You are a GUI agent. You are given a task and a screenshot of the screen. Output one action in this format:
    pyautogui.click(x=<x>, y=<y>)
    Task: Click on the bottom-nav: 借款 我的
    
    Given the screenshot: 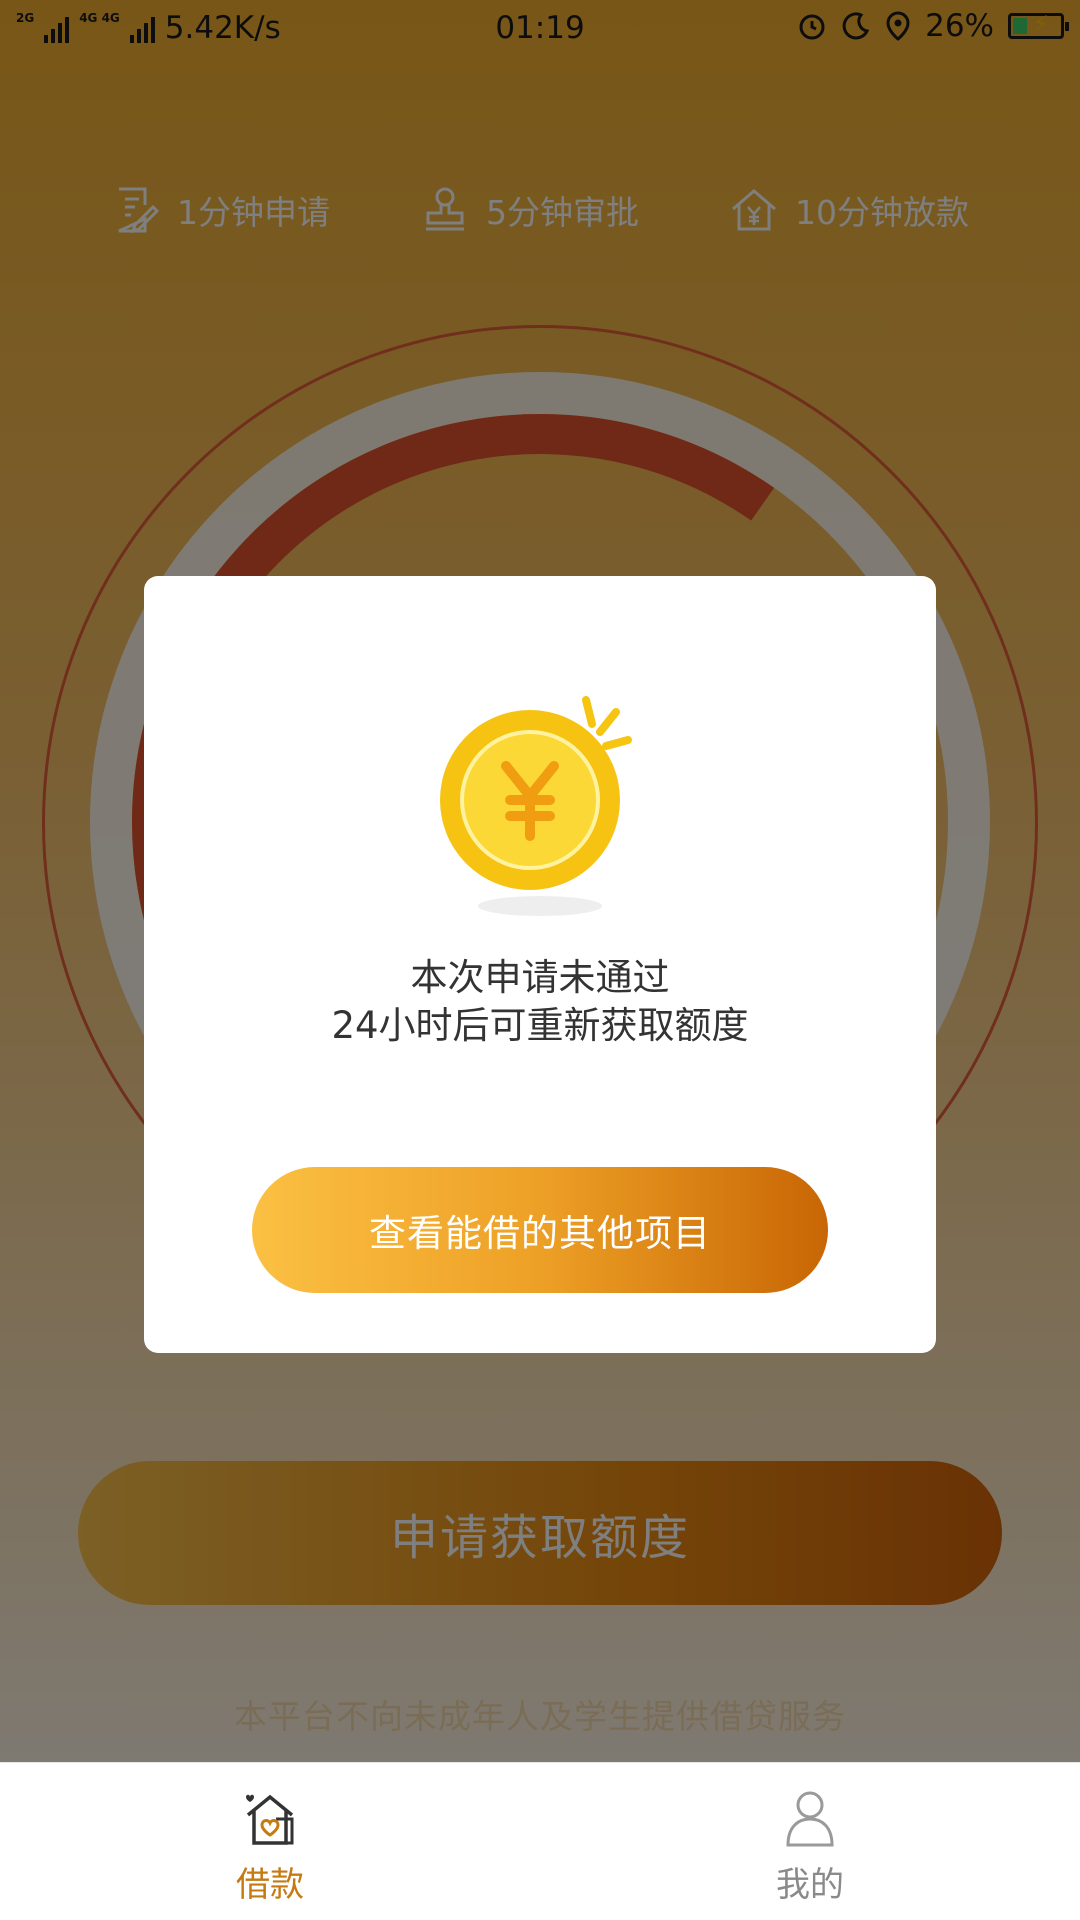 What is the action you would take?
    pyautogui.click(x=540, y=1841)
    